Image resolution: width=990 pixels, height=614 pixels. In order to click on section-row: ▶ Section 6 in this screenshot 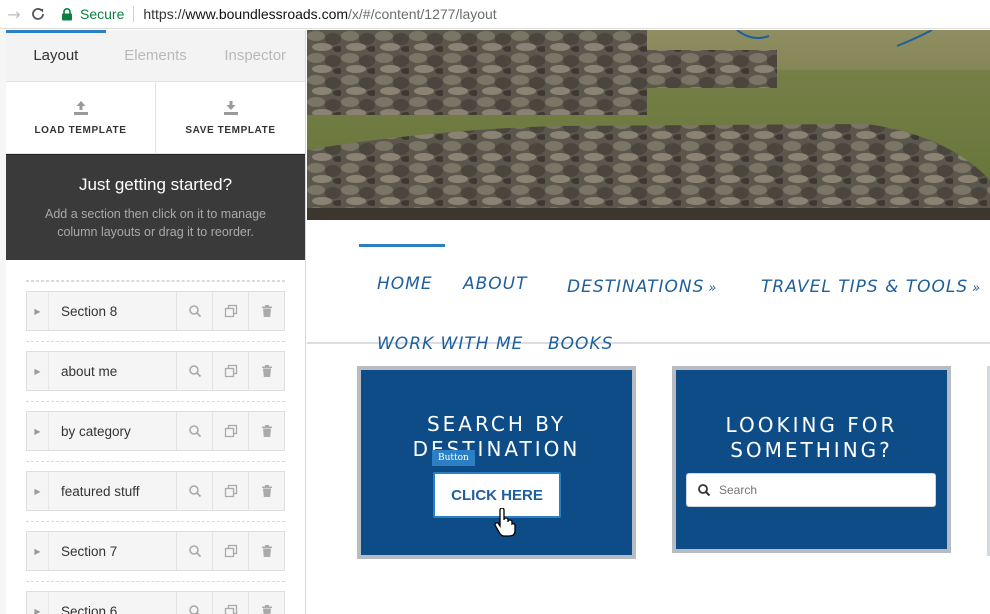, I will do `click(155, 597)`.